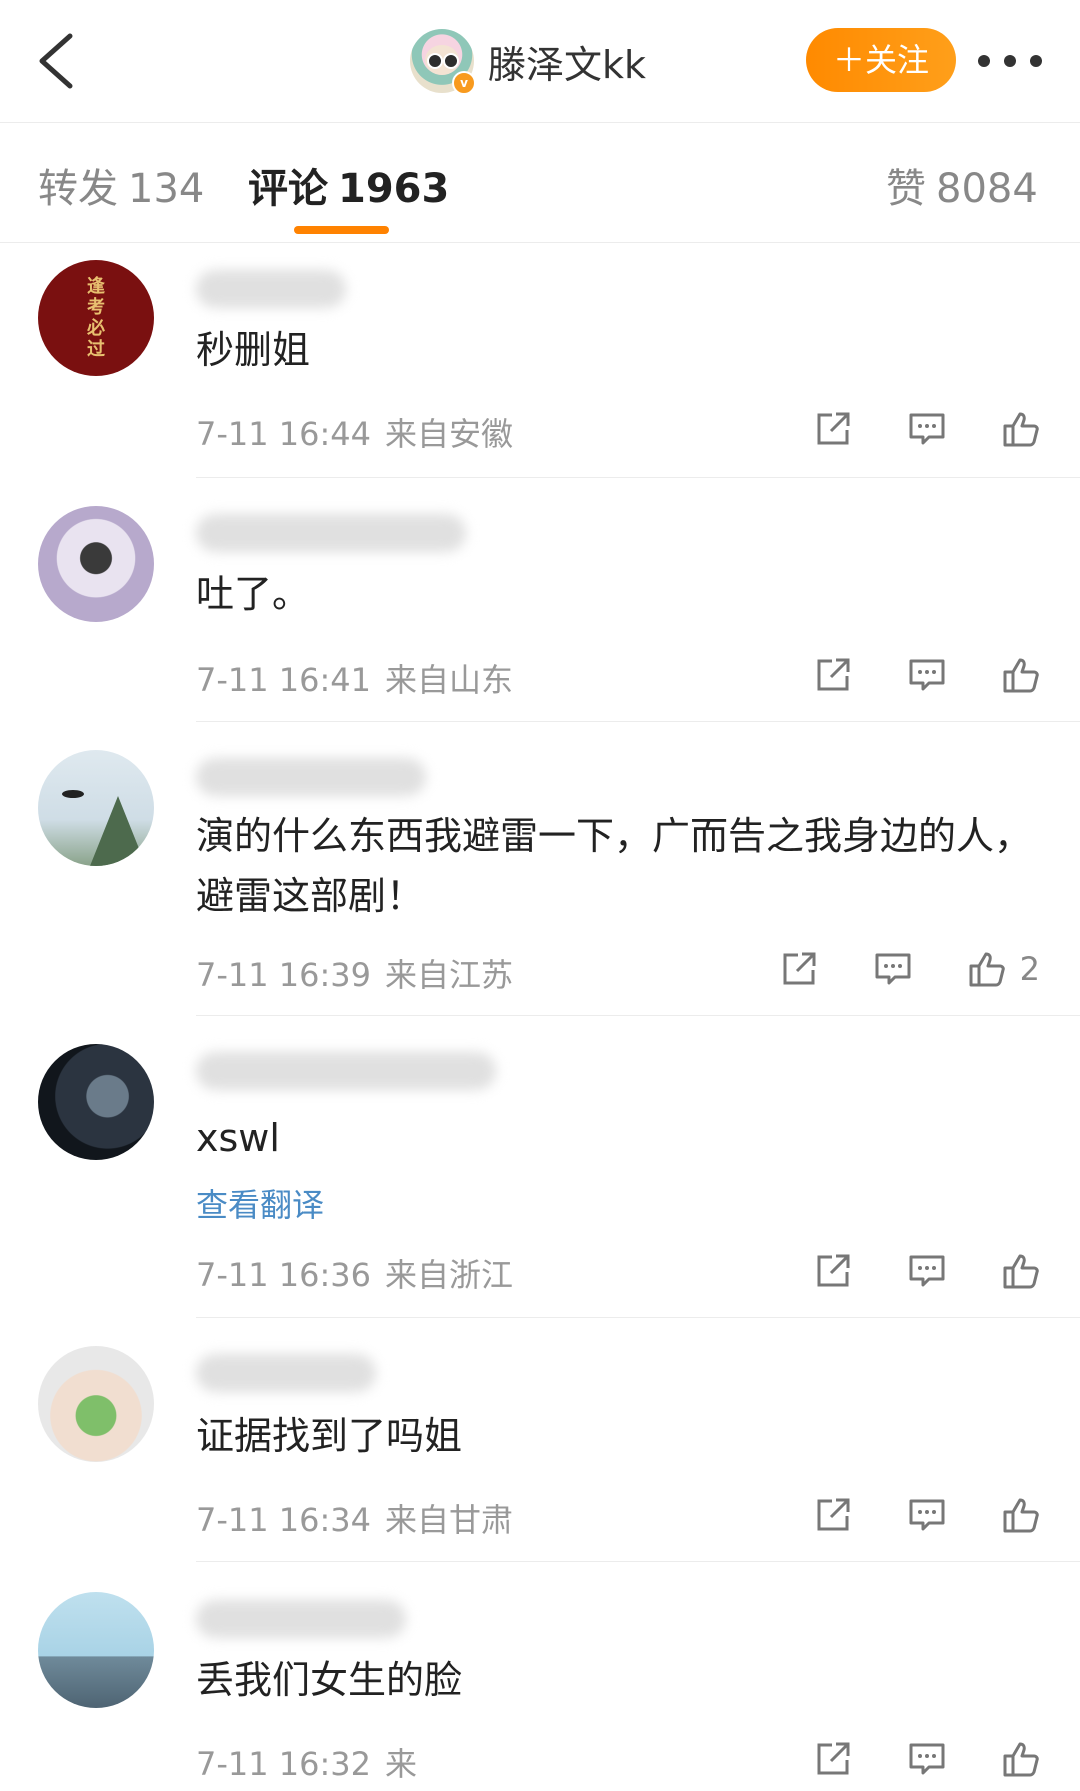  I want to click on tab-comments: 评论 1963, so click(348, 185).